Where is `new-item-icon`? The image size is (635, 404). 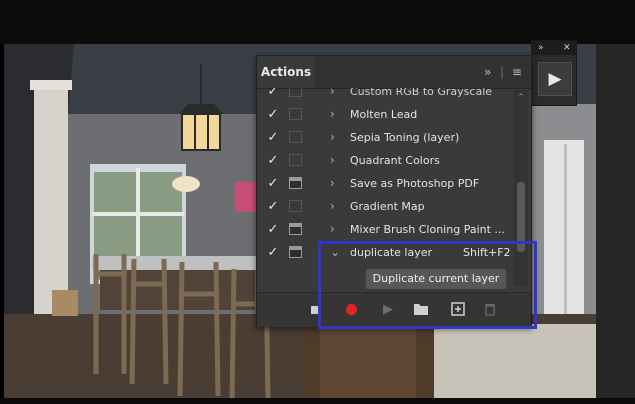
new-item-icon is located at coordinates (458, 309).